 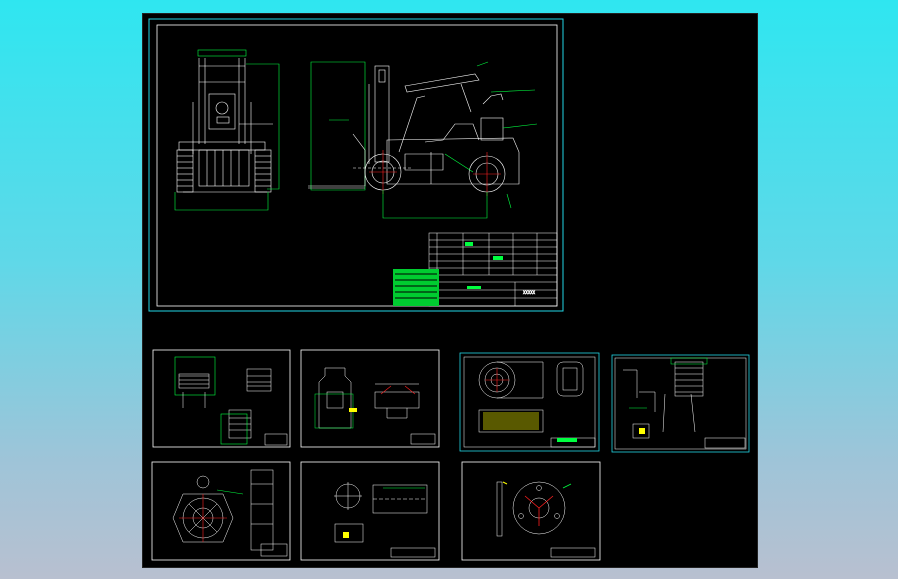 What do you see at coordinates (680, 403) in the screenshot?
I see `sheet-mast-assembly` at bounding box center [680, 403].